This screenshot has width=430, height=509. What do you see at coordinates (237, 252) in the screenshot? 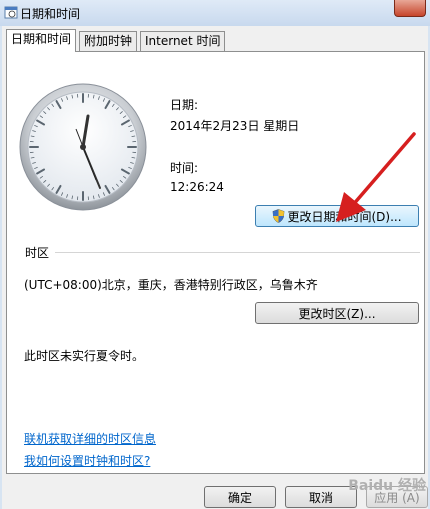
I see `timezone-divider` at bounding box center [237, 252].